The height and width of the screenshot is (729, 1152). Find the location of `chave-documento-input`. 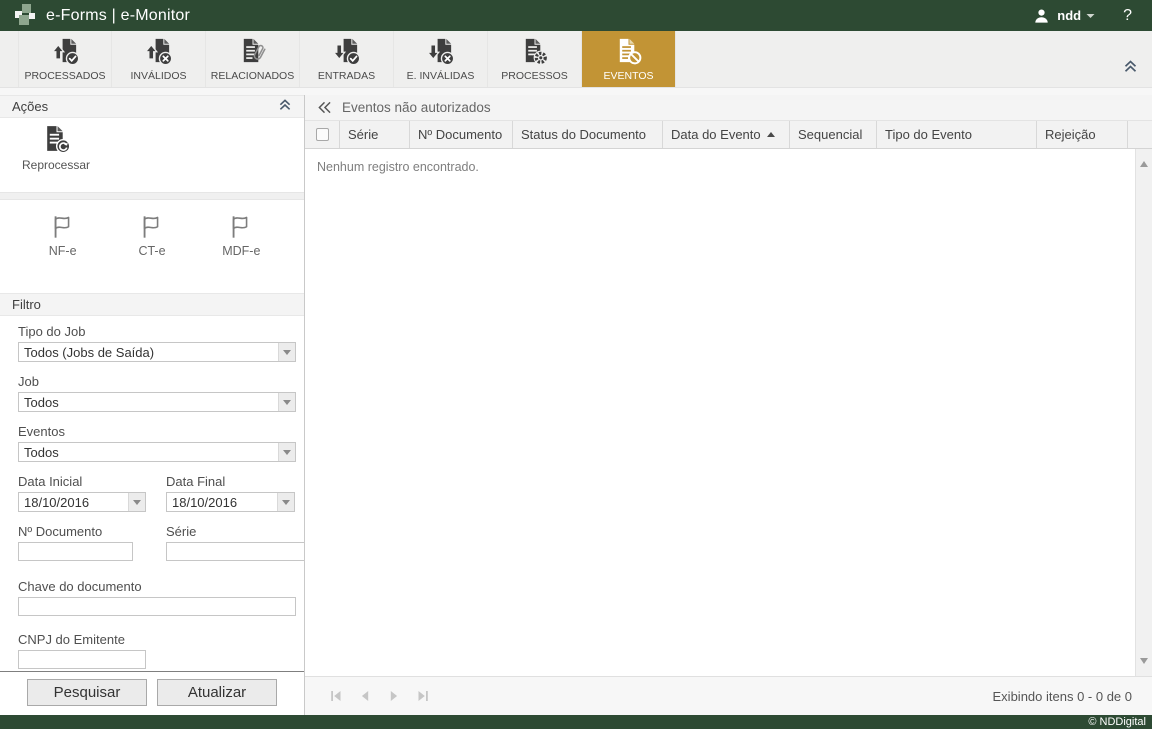

chave-documento-input is located at coordinates (157, 606).